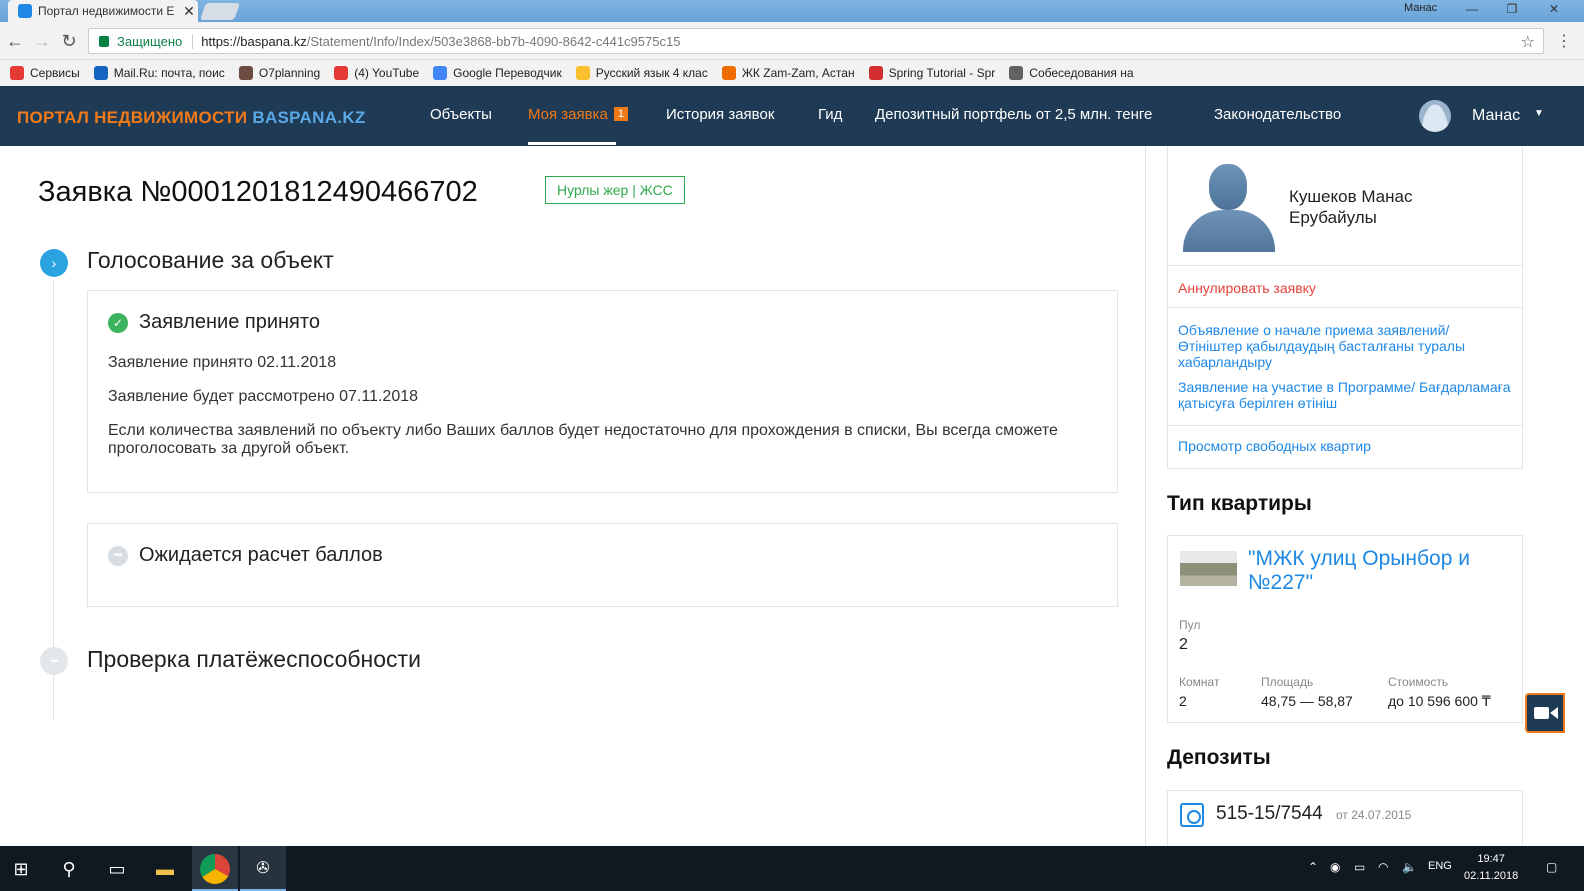  What do you see at coordinates (258, 192) in the screenshot?
I see `page-title: Заявка №0001201812490466702` at bounding box center [258, 192].